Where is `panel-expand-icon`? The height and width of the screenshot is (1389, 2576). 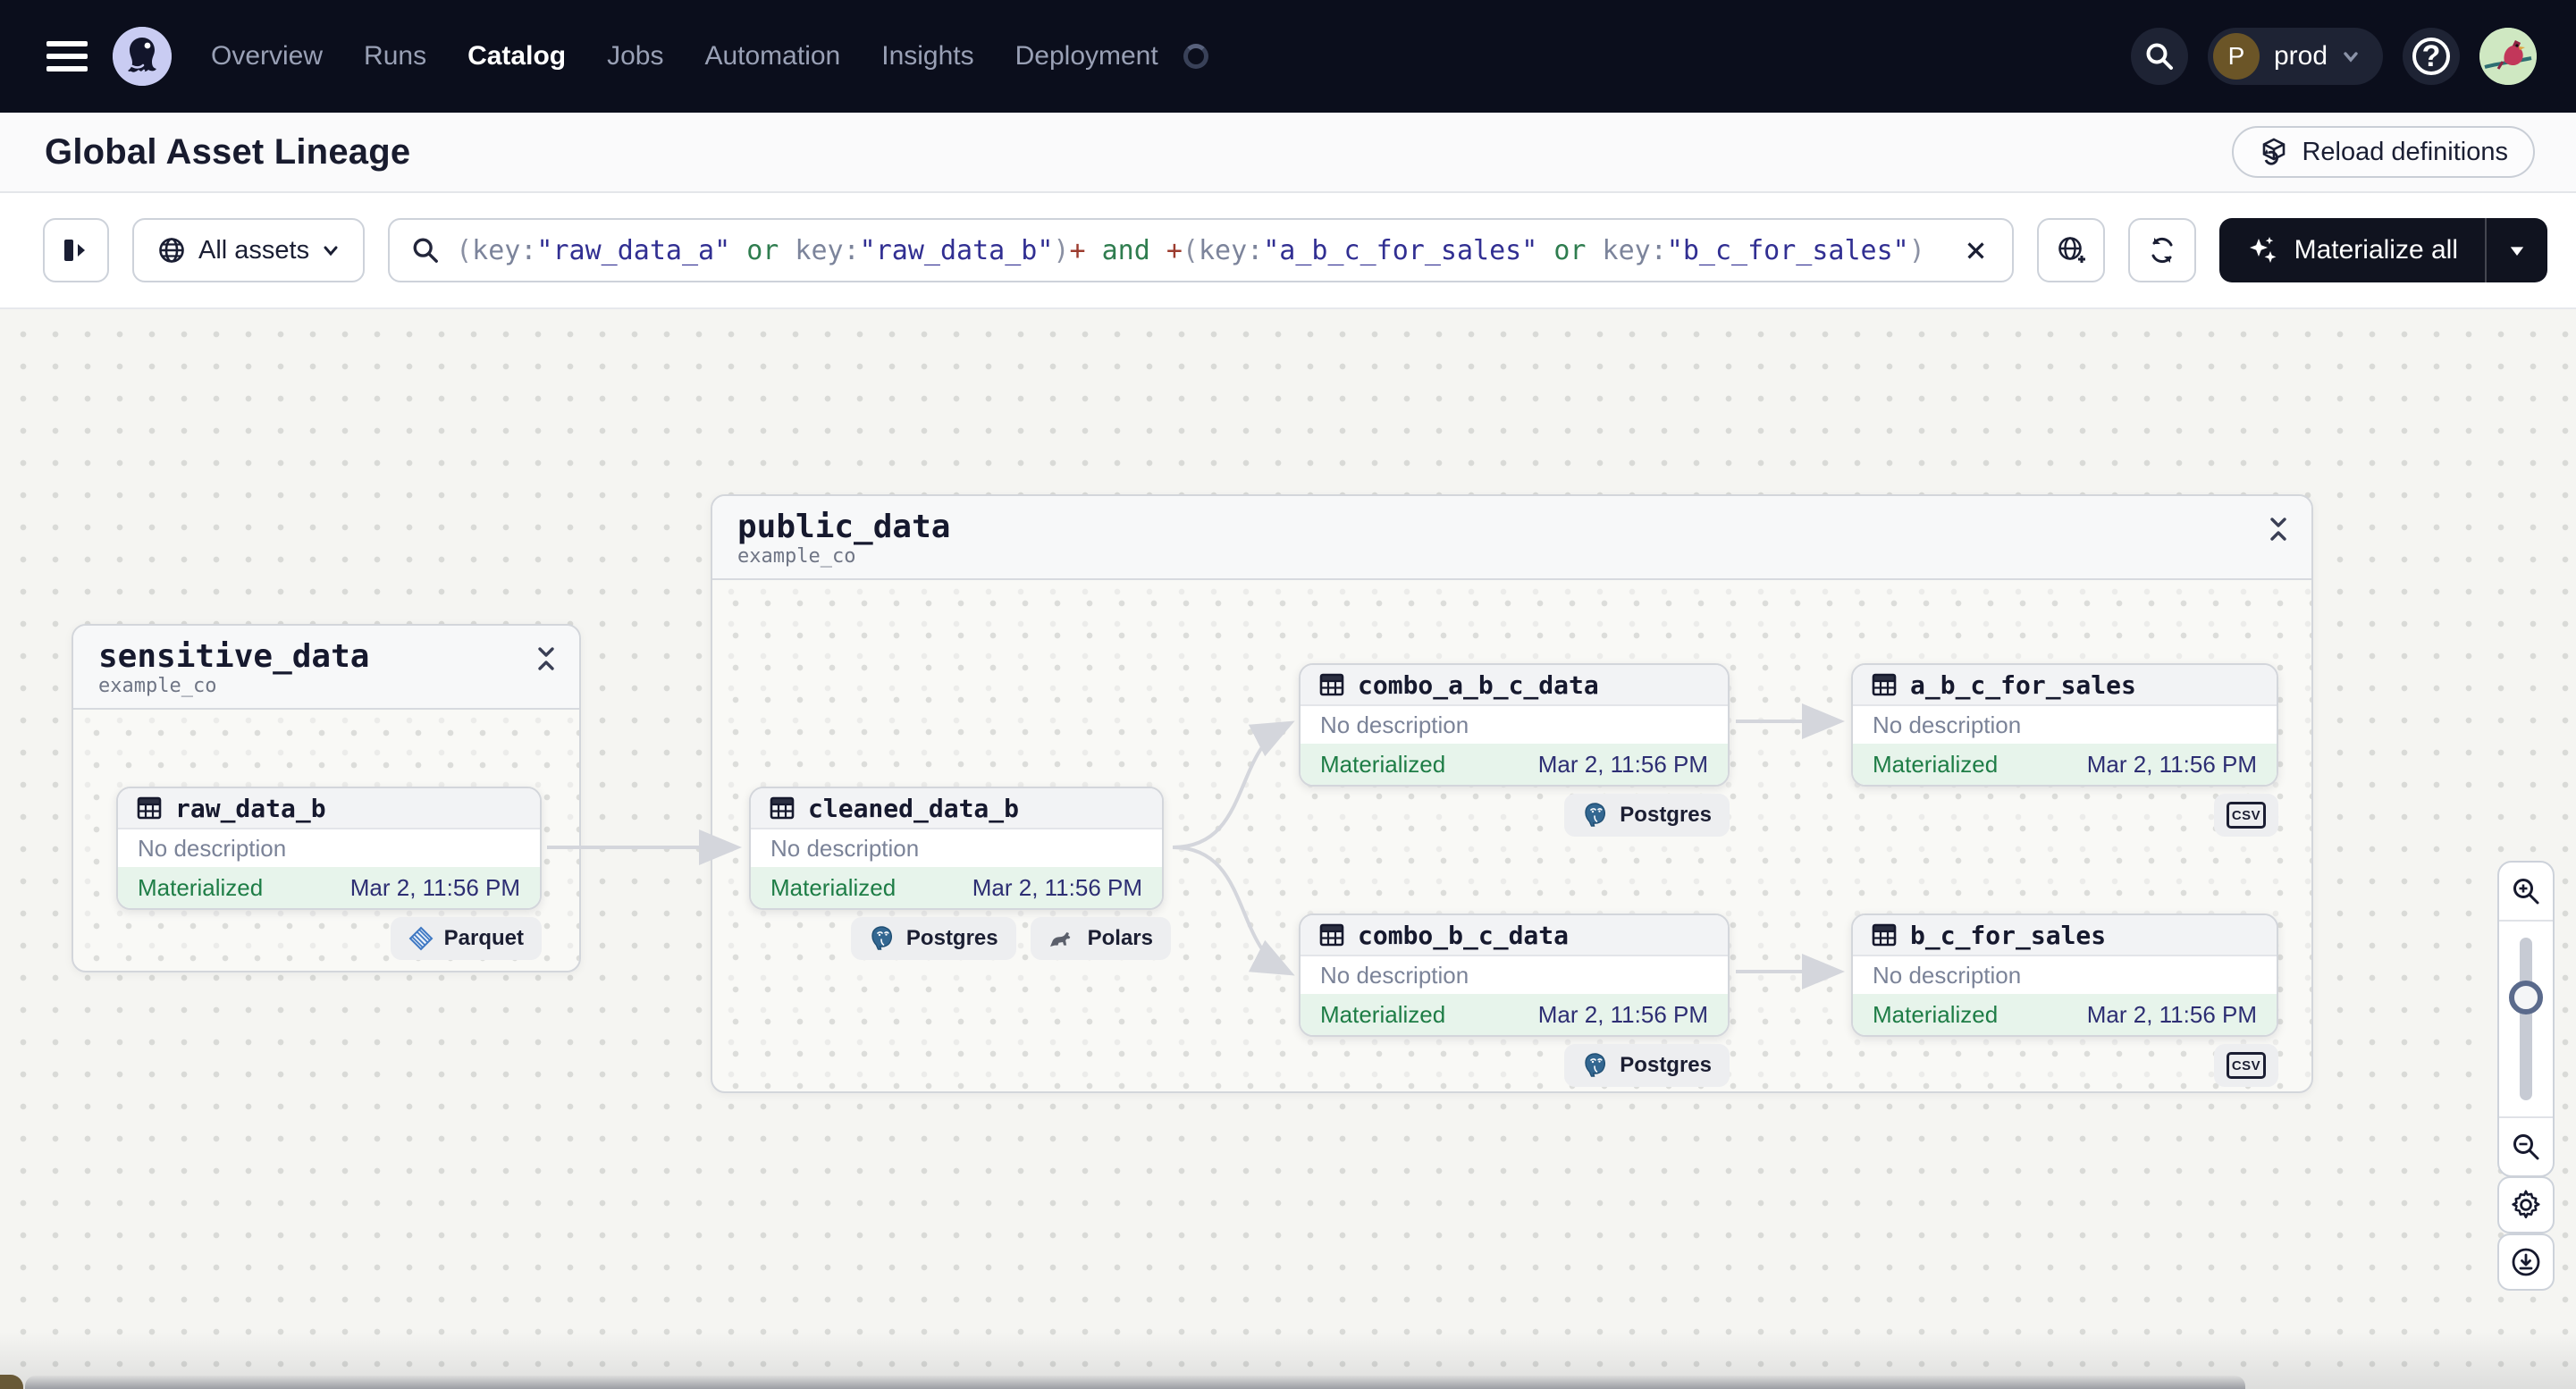
panel-expand-icon is located at coordinates (75, 250).